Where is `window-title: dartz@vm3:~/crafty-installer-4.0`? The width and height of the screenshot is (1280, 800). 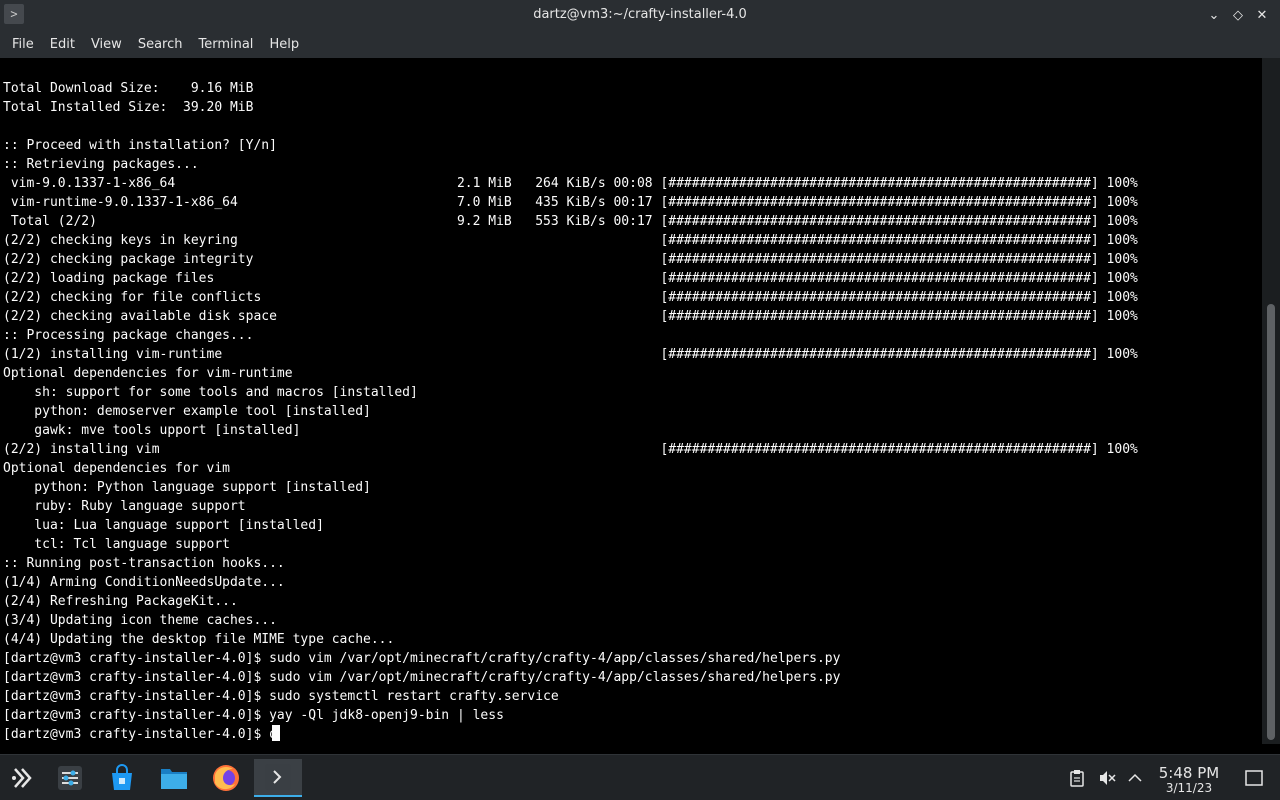 window-title: dartz@vm3:~/crafty-installer-4.0 is located at coordinates (640, 14).